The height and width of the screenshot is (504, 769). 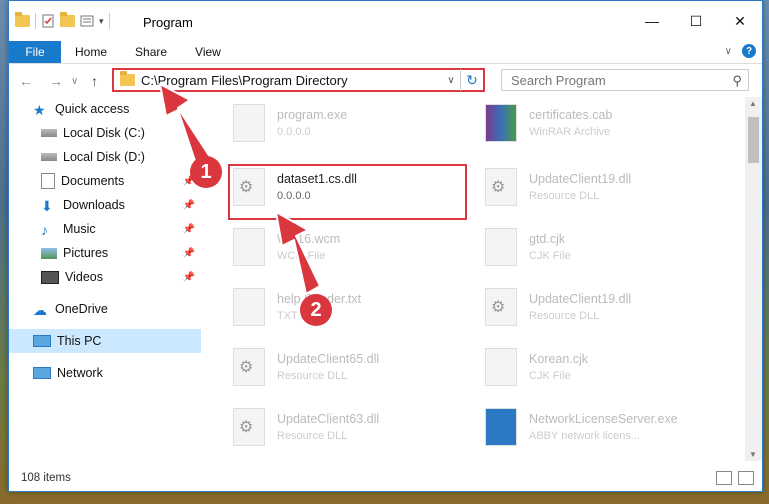 What do you see at coordinates (240, 189) in the screenshot?
I see `annotation-arrows` at bounding box center [240, 189].